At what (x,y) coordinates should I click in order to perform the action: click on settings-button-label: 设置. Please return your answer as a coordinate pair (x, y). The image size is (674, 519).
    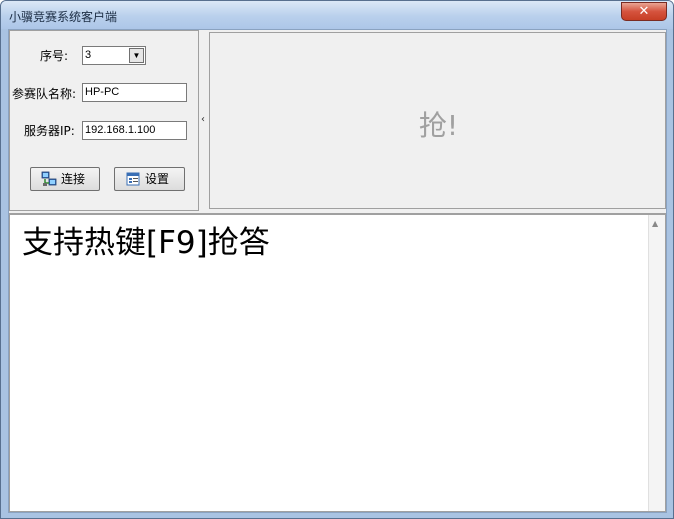
    Looking at the image, I should click on (157, 179).